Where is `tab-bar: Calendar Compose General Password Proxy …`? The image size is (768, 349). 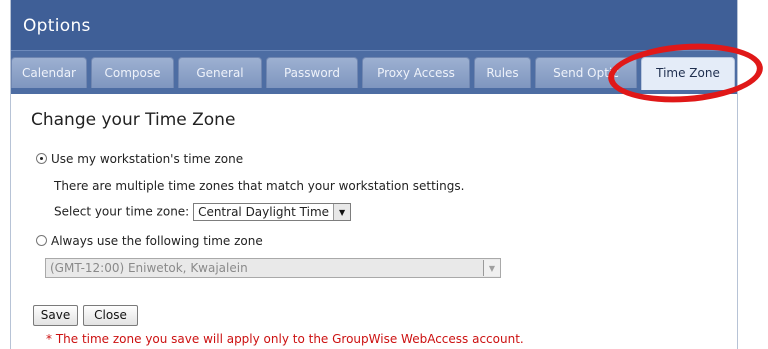
tab-bar: Calendar Compose General Password Proxy … is located at coordinates (374, 72).